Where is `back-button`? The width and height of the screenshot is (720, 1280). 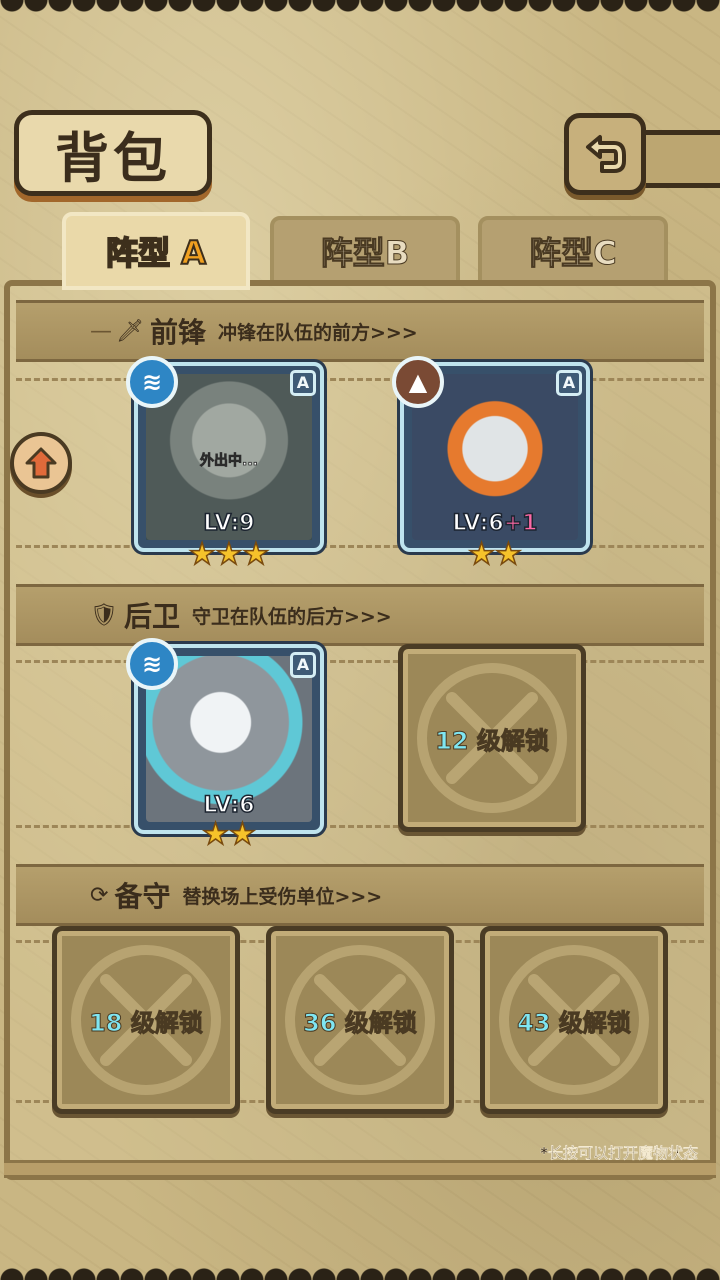 back-button is located at coordinates (605, 154).